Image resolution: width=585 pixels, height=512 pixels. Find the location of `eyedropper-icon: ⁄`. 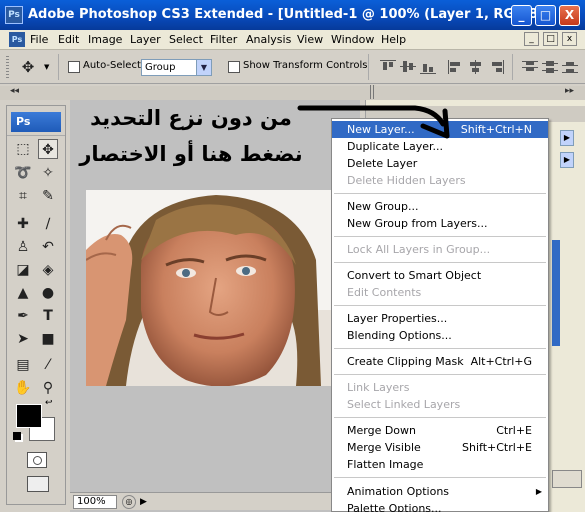

eyedropper-icon: ⁄ is located at coordinates (48, 365).